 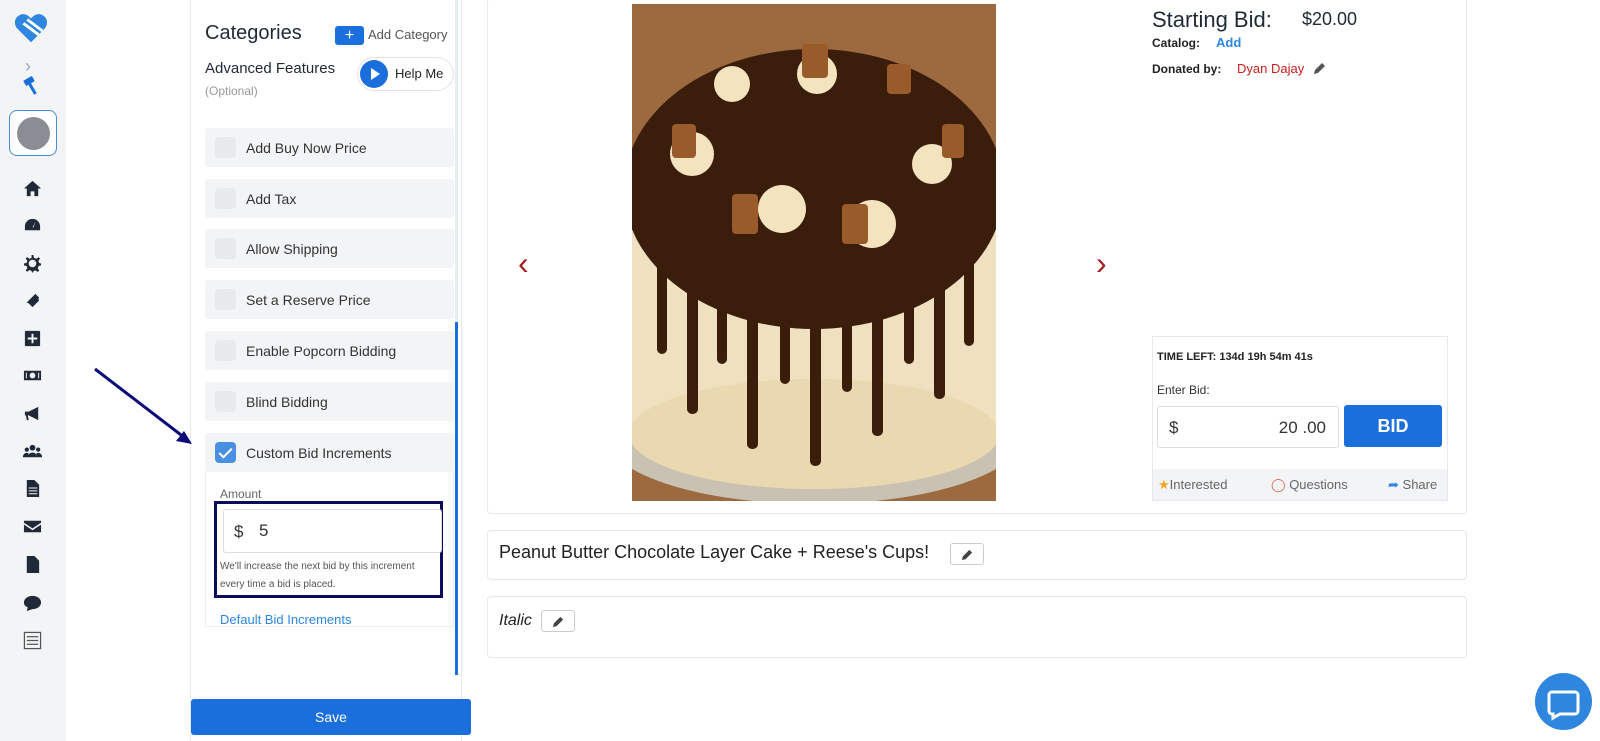 What do you see at coordinates (408, 34) in the screenshot?
I see `add-category-link: Add Category` at bounding box center [408, 34].